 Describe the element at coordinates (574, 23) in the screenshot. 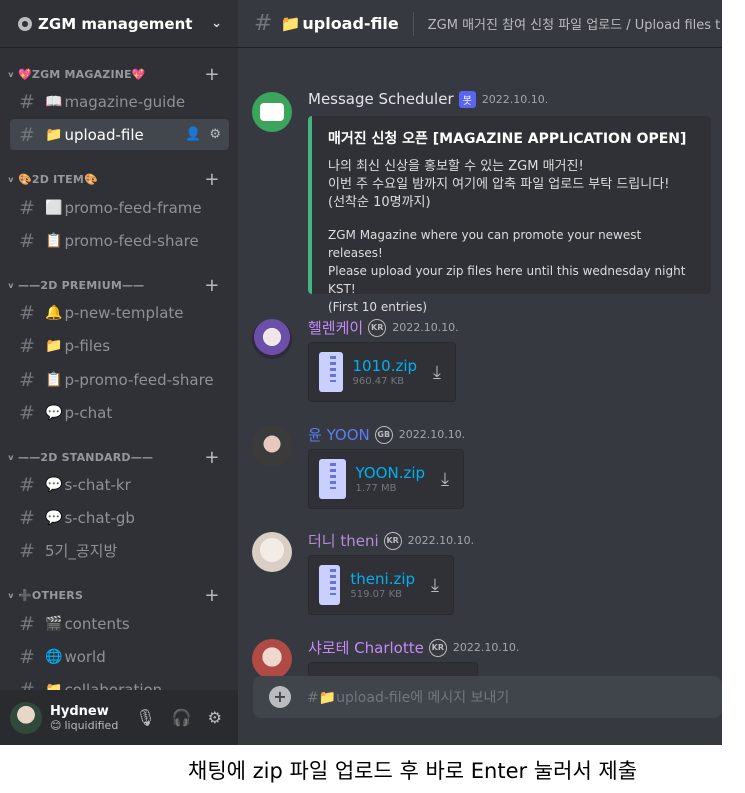

I see `channel-topic: ZGM 매거진 참여 신청 파일 업로드 / Upload files t` at that location.